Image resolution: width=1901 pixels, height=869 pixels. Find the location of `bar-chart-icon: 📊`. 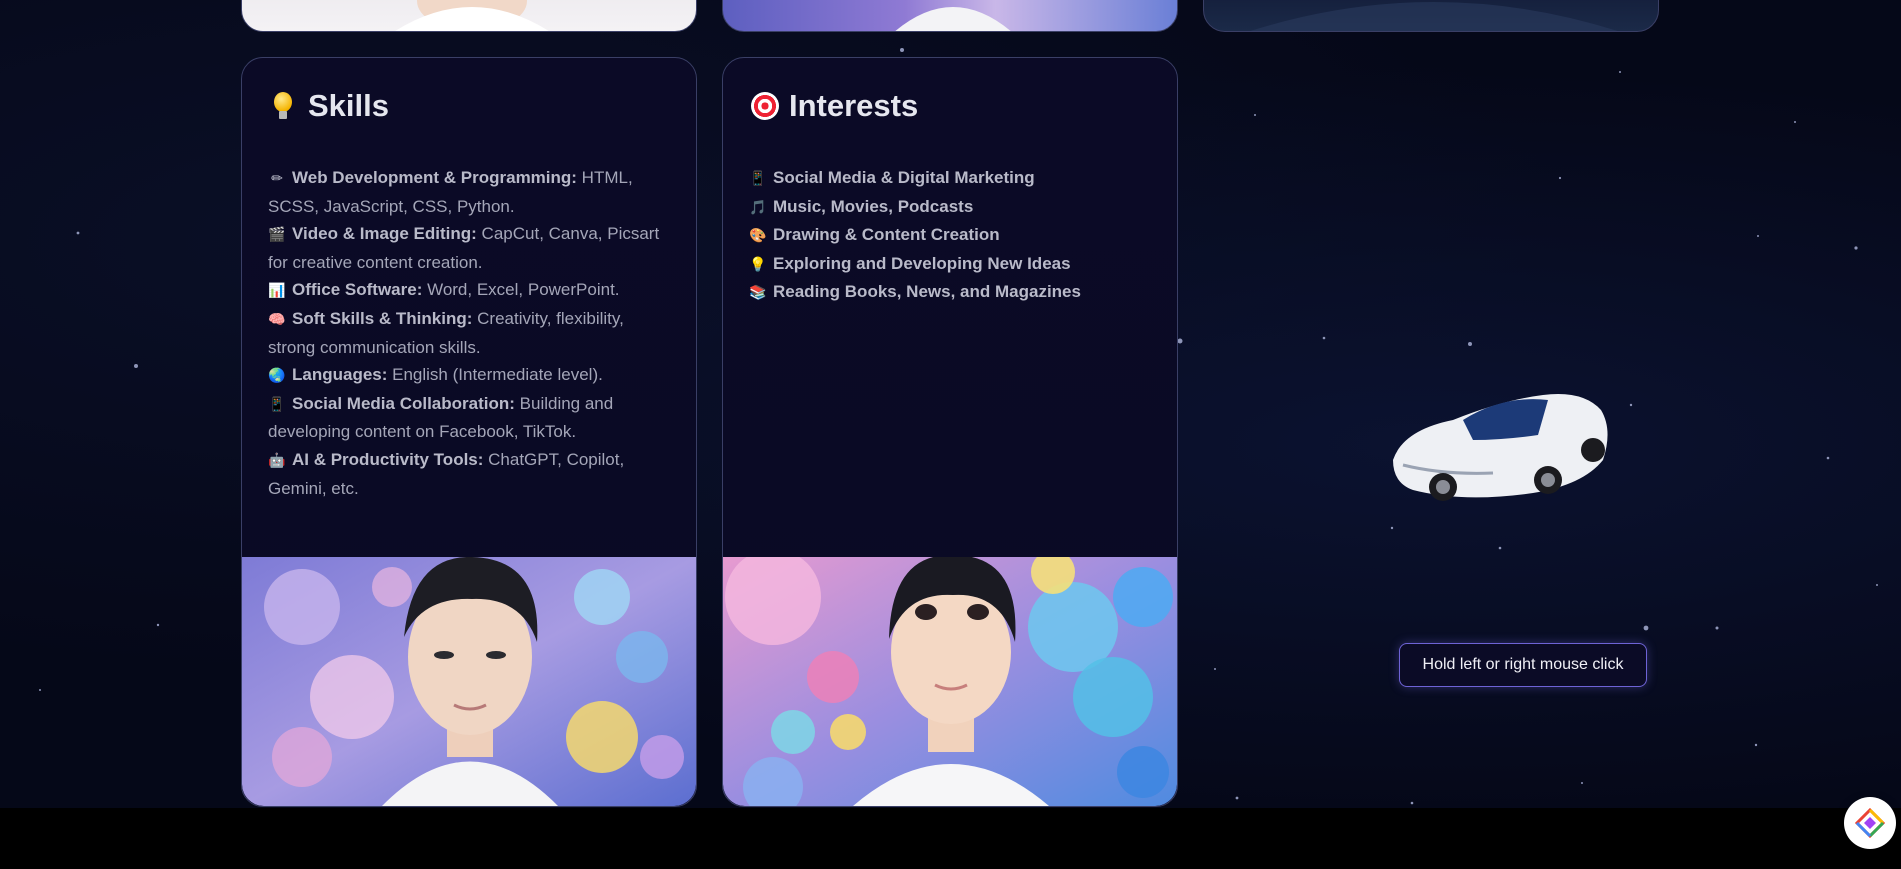

bar-chart-icon: 📊 is located at coordinates (277, 290).